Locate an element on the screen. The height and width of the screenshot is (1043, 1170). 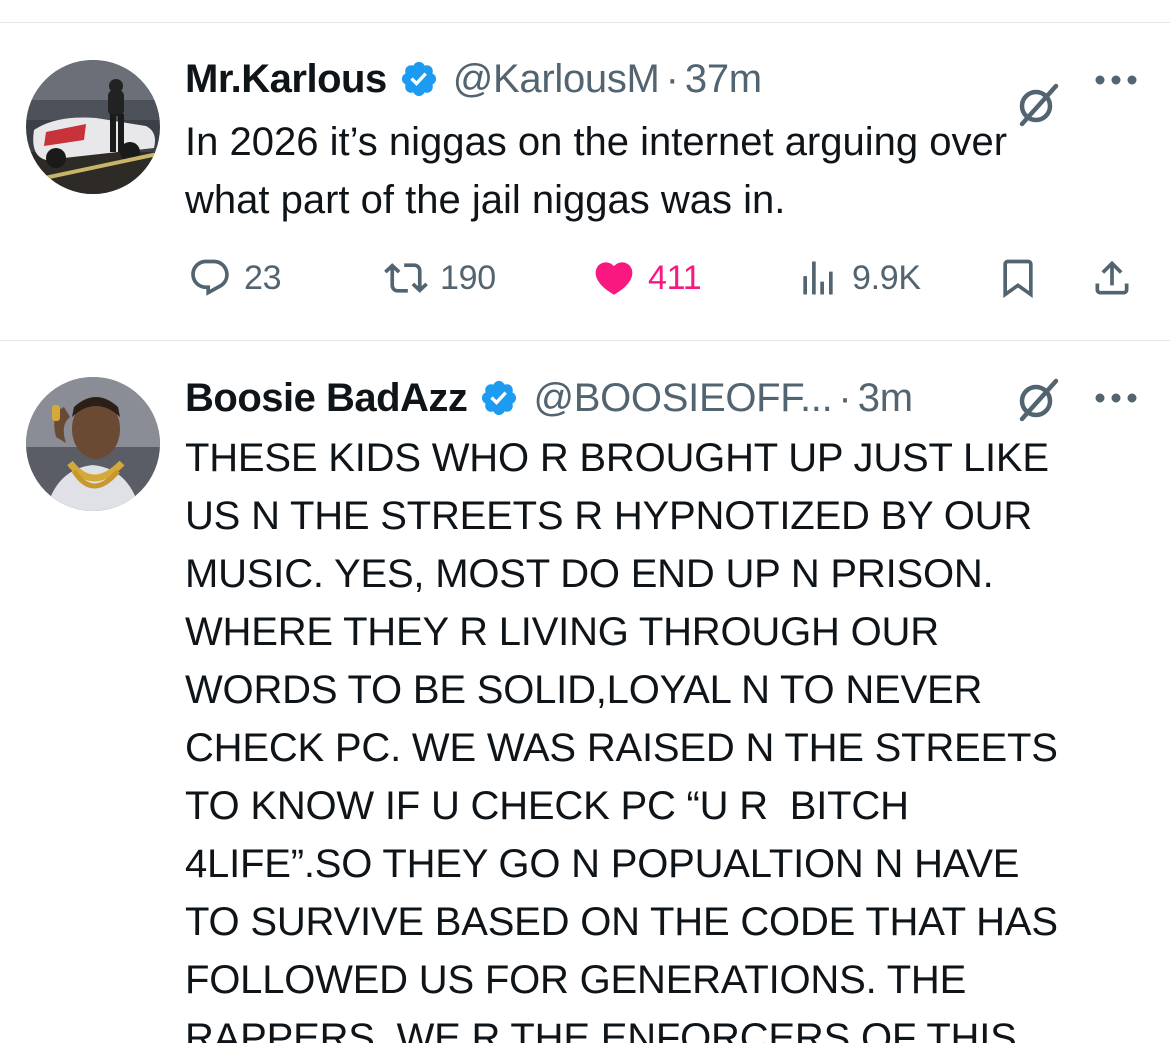
like-button: 411 is located at coordinates (647, 278).